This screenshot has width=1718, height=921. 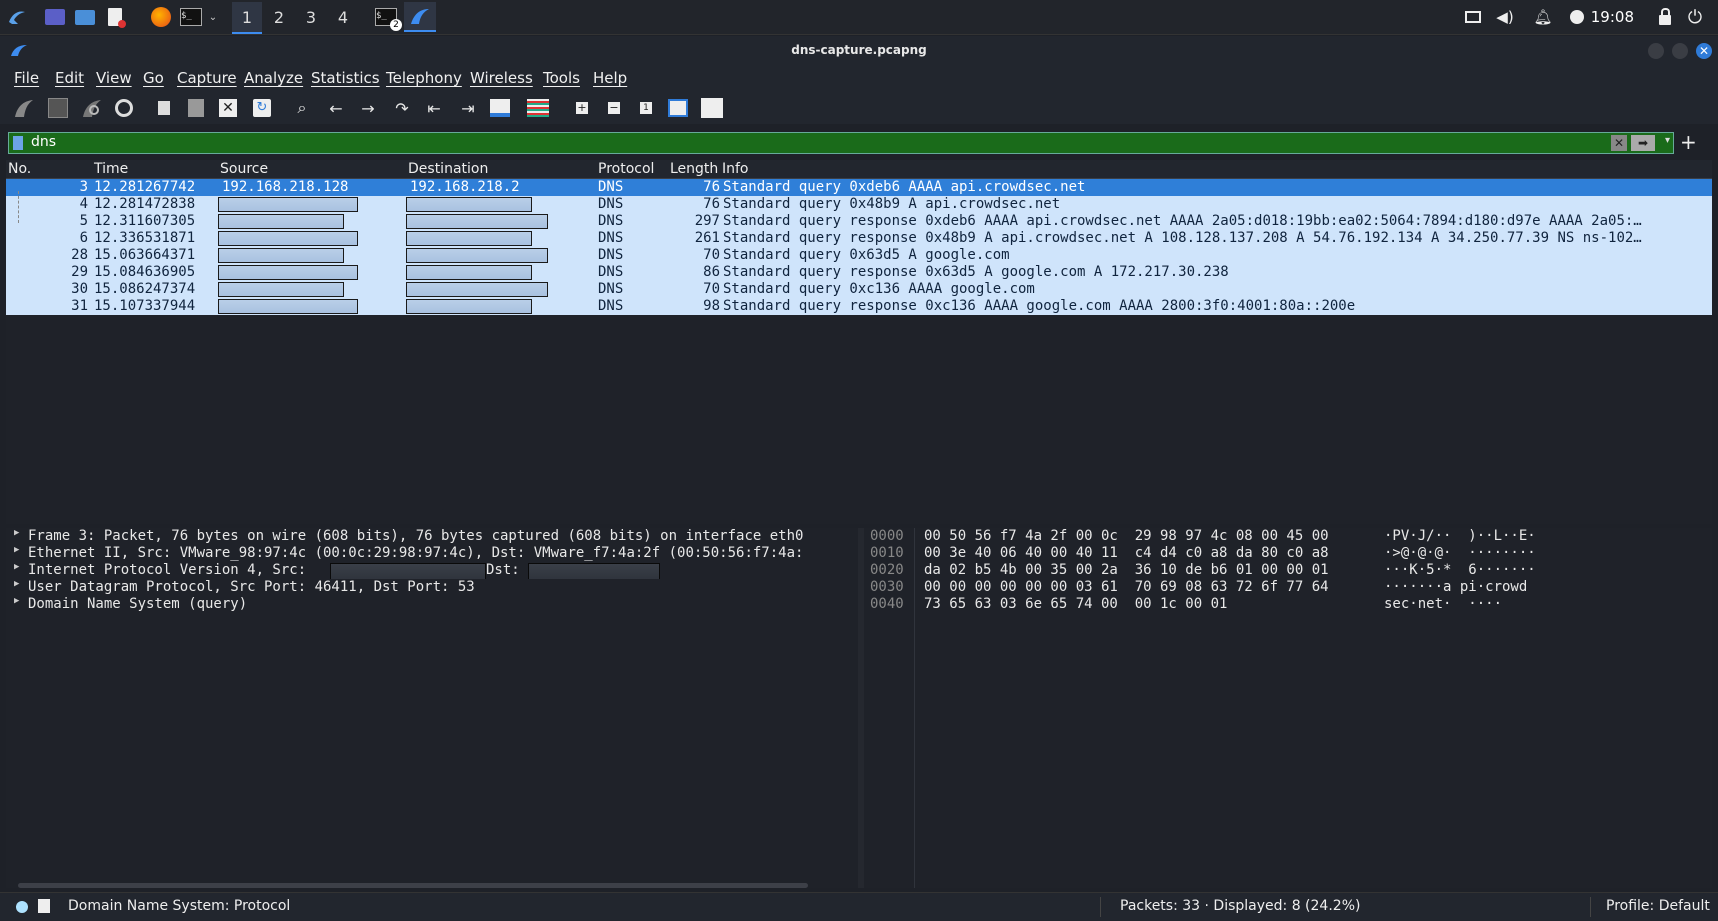 I want to click on workspace-3: 3, so click(x=311, y=17).